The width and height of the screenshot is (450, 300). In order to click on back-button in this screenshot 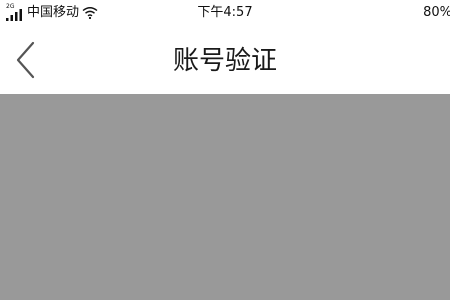, I will do `click(26, 60)`.